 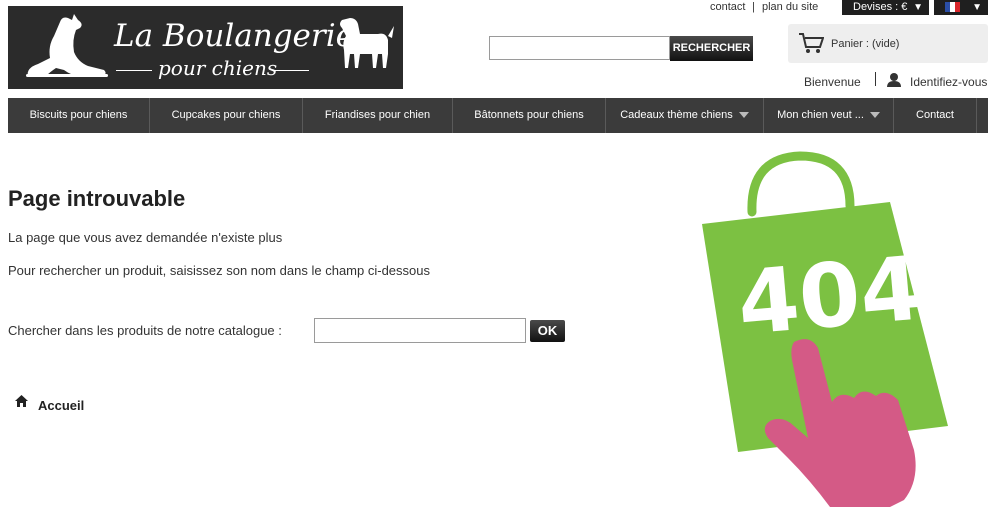 What do you see at coordinates (961, 7) in the screenshot?
I see `language-dropdown: ▼` at bounding box center [961, 7].